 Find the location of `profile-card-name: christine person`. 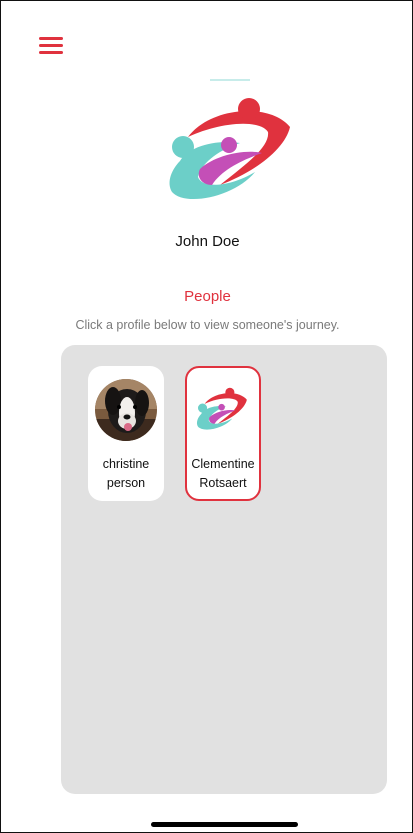

profile-card-name: christine person is located at coordinates (126, 473).